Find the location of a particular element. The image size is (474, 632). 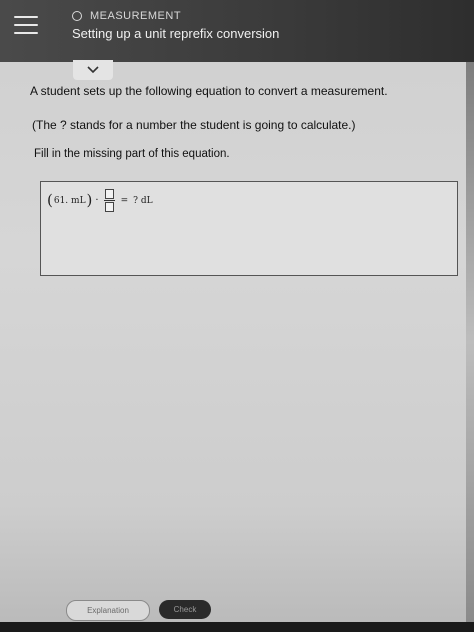

fraction-bar is located at coordinates (109, 200).